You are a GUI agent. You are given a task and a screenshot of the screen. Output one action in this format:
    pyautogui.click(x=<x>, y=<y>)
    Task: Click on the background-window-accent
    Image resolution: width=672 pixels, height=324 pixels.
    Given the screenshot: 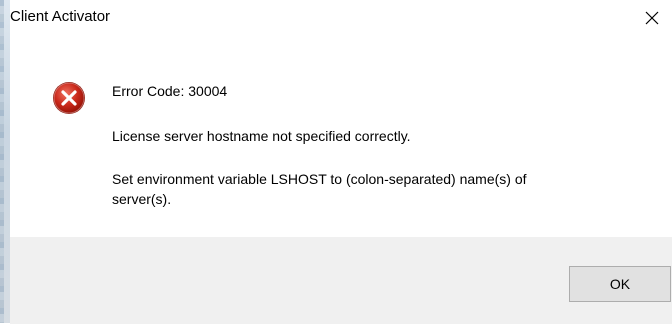 What is the action you would take?
    pyautogui.click(x=2, y=161)
    